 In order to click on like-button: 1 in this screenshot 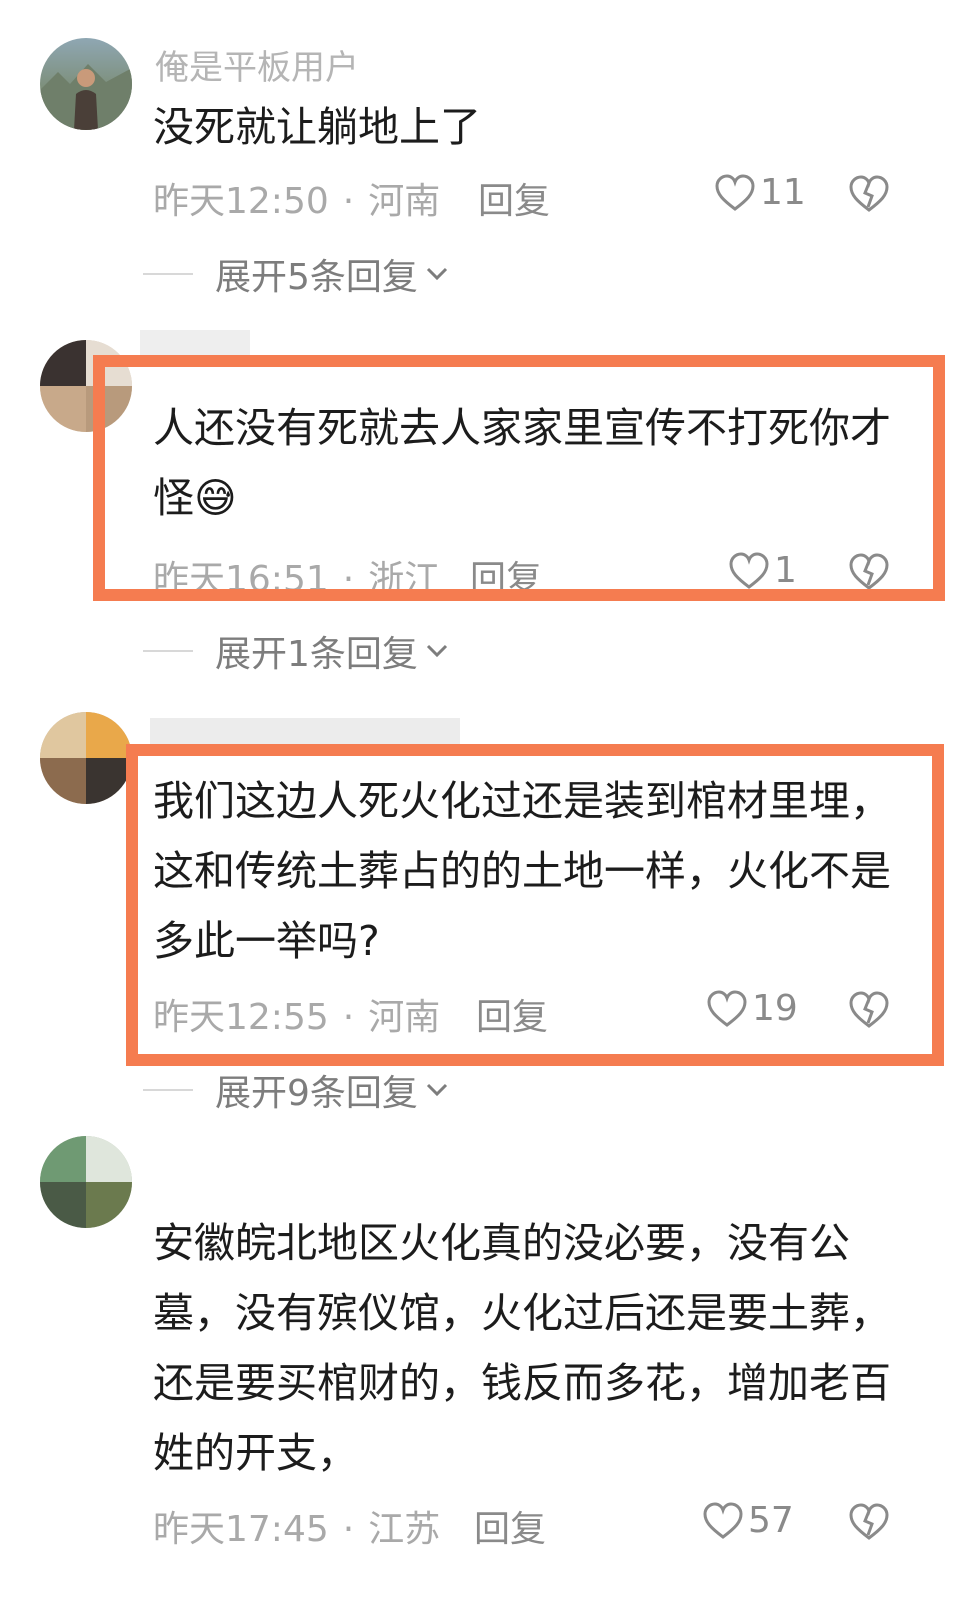, I will do `click(762, 570)`.